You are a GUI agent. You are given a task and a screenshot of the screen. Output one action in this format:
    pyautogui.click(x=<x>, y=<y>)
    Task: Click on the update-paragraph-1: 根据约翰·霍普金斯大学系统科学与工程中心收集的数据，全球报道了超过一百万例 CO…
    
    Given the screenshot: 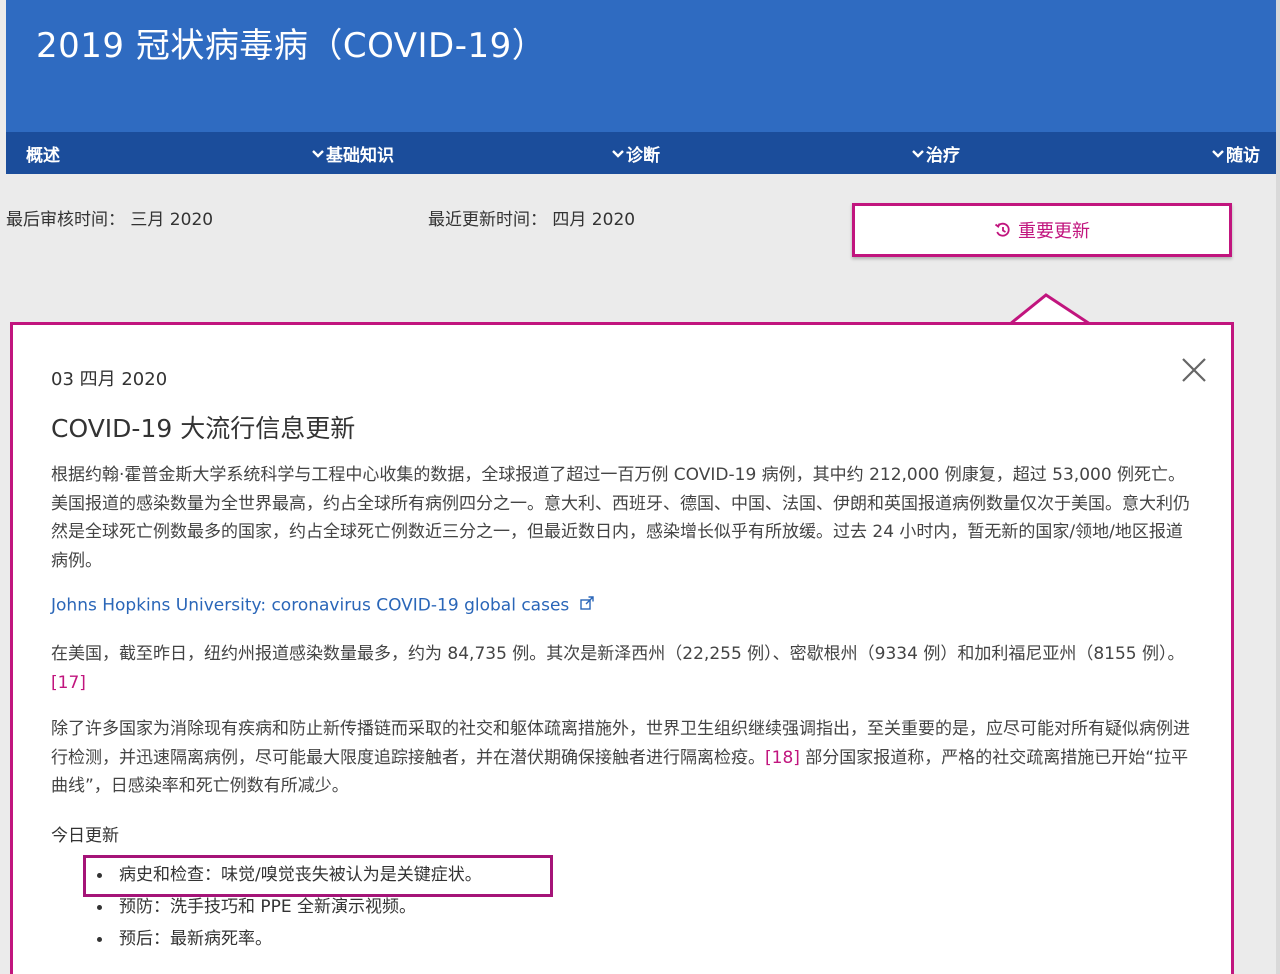 What is the action you would take?
    pyautogui.click(x=620, y=518)
    